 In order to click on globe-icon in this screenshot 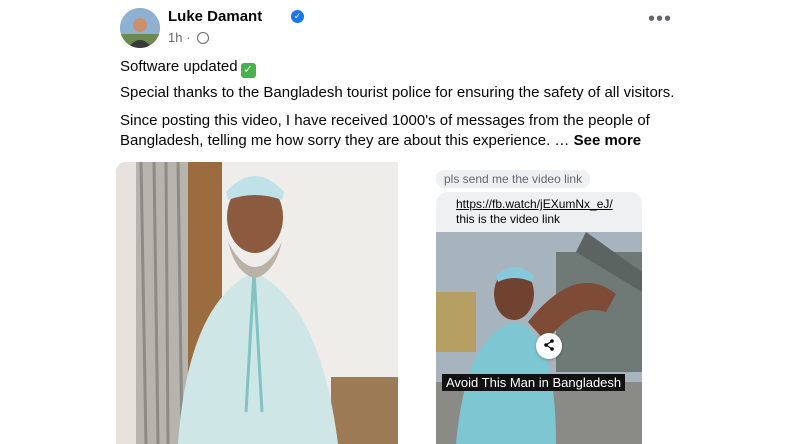, I will do `click(203, 38)`.